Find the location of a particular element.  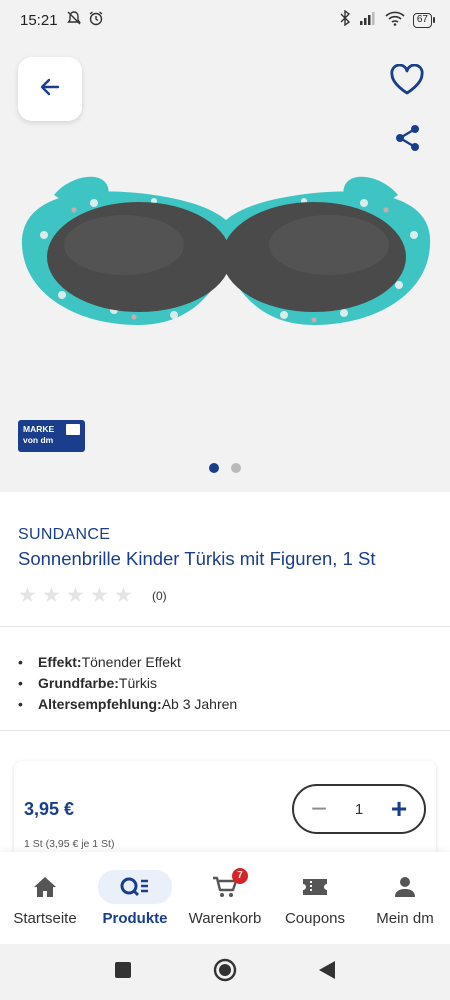

nav-item-startseite: Startseite is located at coordinates (45, 898).